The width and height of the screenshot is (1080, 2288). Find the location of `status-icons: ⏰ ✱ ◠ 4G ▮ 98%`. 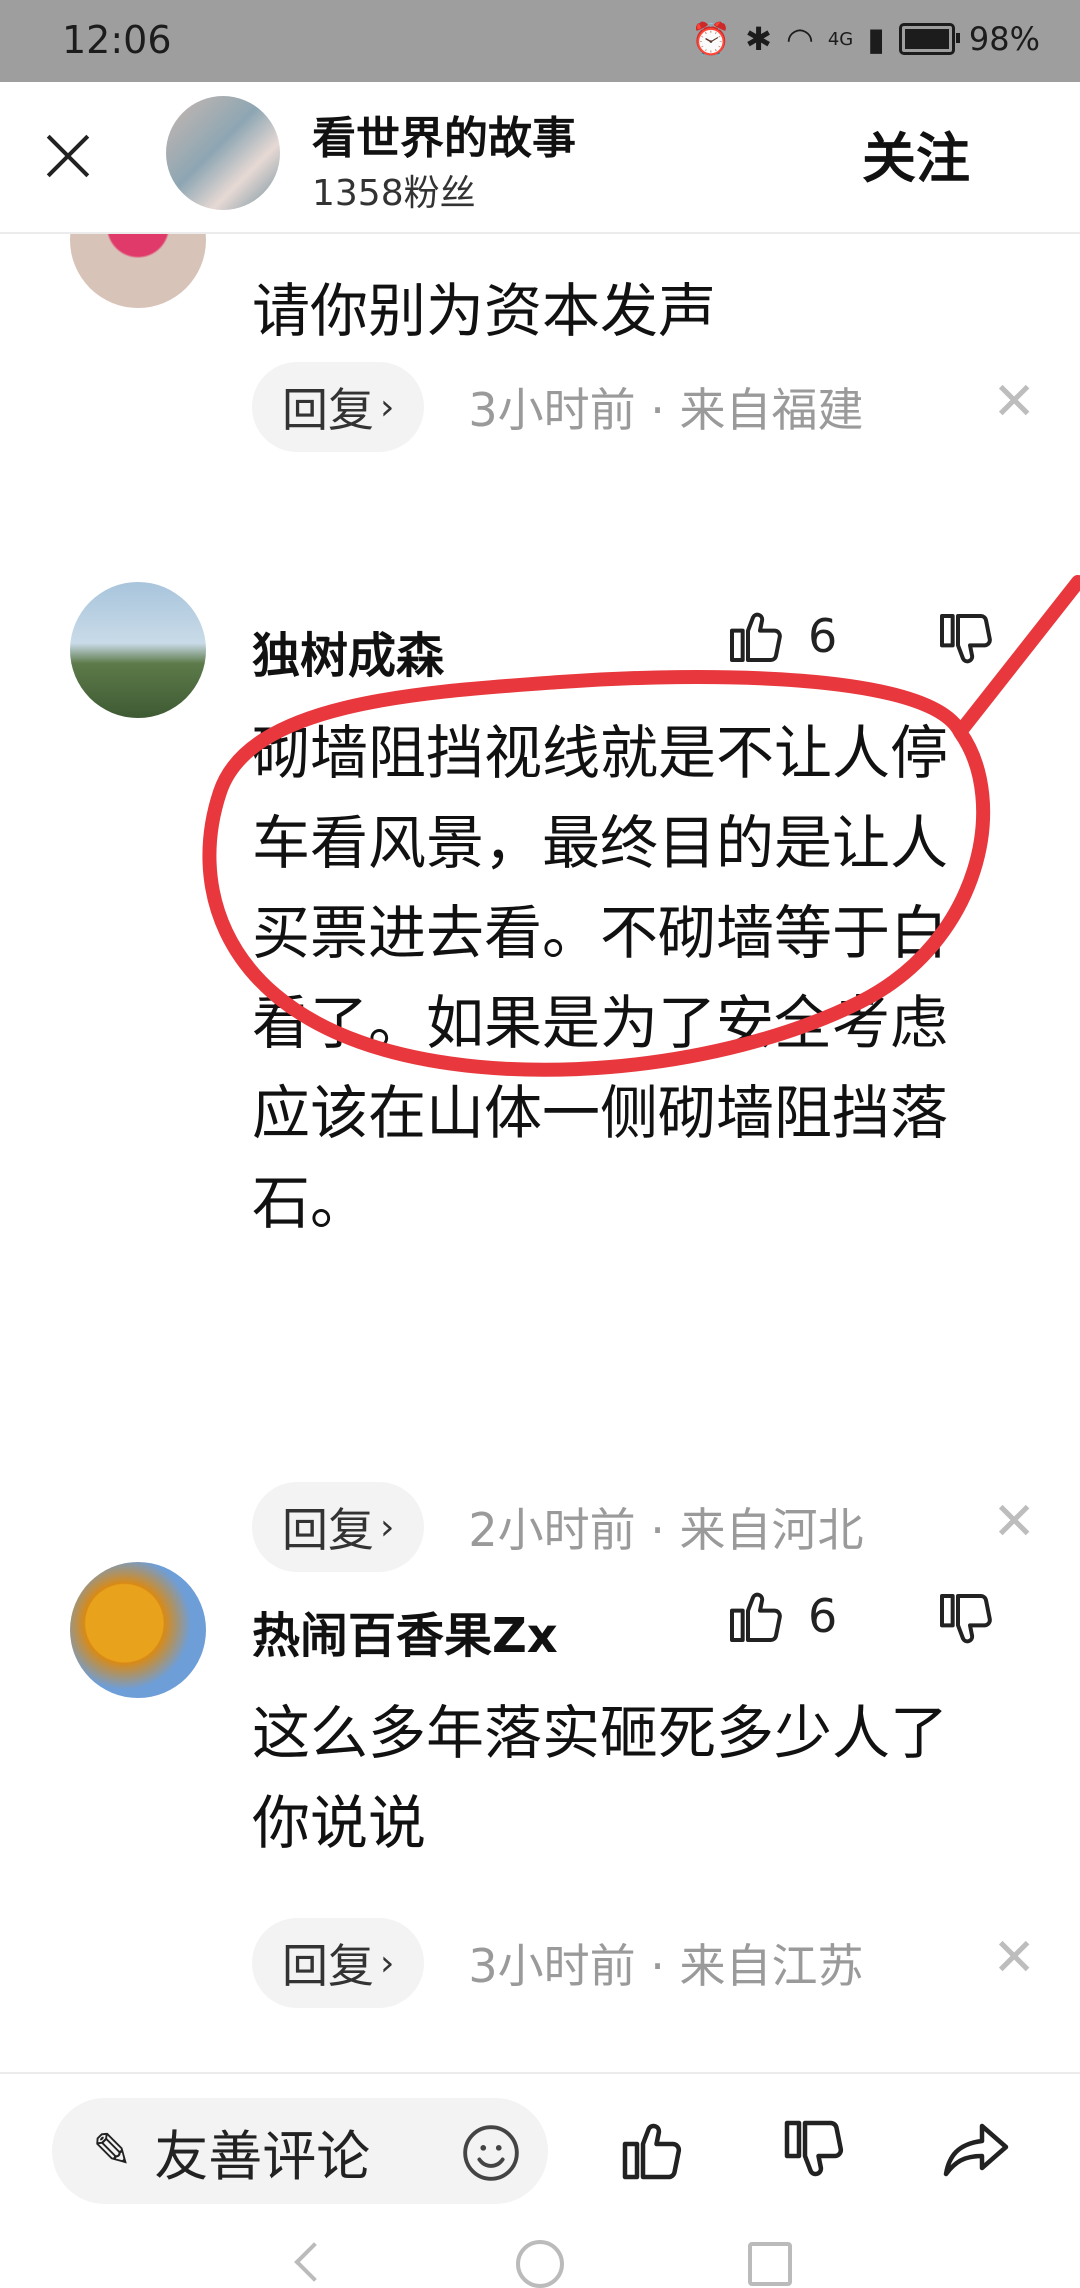

status-icons: ⏰ ✱ ◠ 4G ▮ 98% is located at coordinates (865, 39).